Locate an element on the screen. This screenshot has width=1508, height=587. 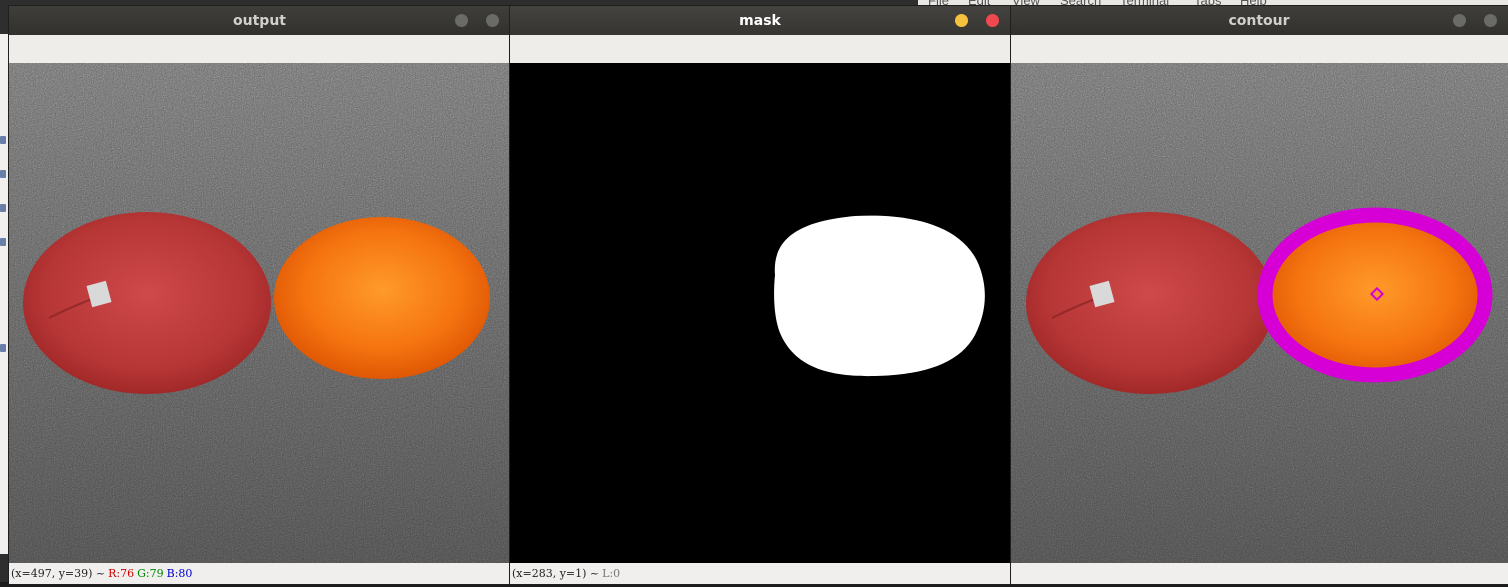
window-title: mask is located at coordinates (760, 20).